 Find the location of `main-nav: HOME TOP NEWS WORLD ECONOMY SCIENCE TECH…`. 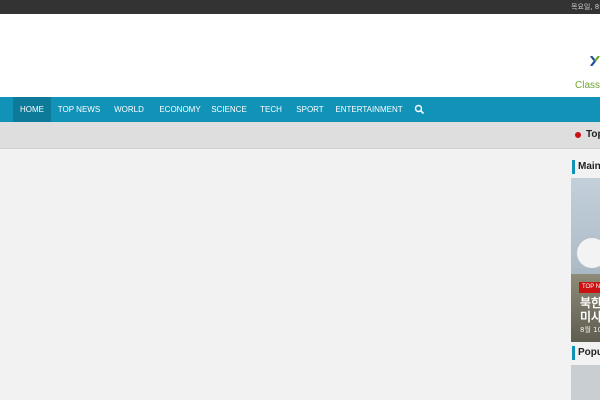

main-nav: HOME TOP NEWS WORLD ECONOMY SCIENCE TECH… is located at coordinates (300, 109).